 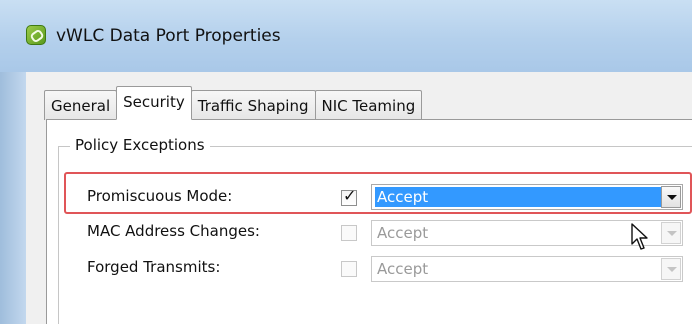 I want to click on highlight-annotation, so click(x=378, y=193).